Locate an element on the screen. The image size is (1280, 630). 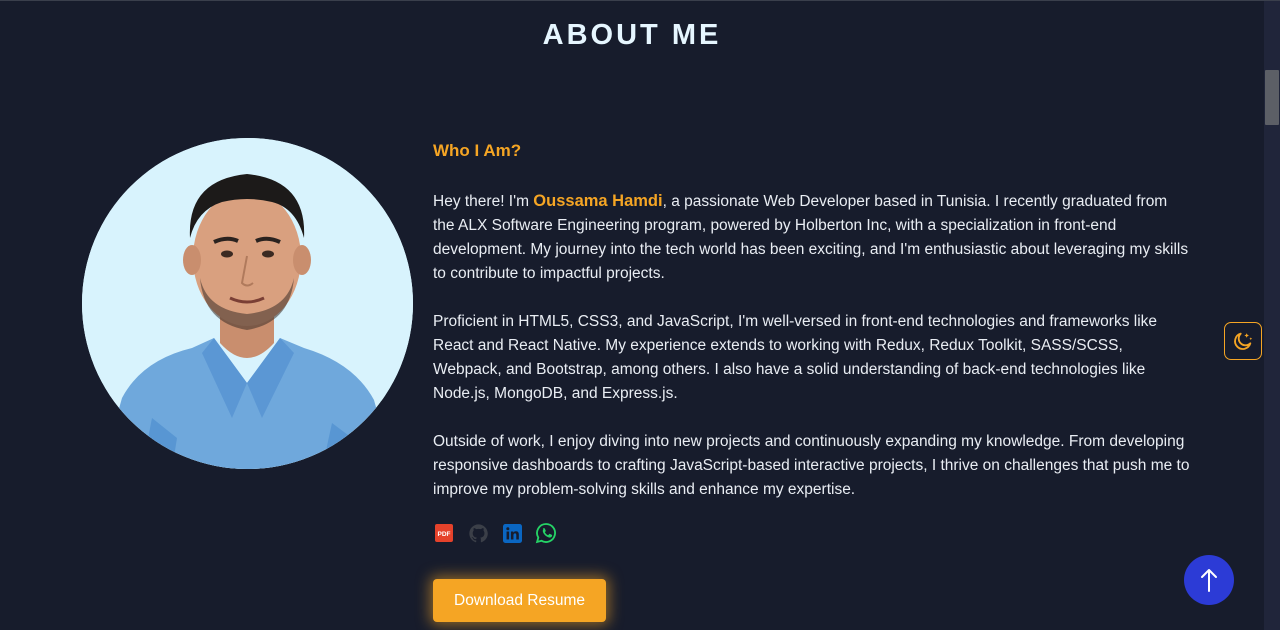
author-name: Oussama Hamdi is located at coordinates (598, 201).